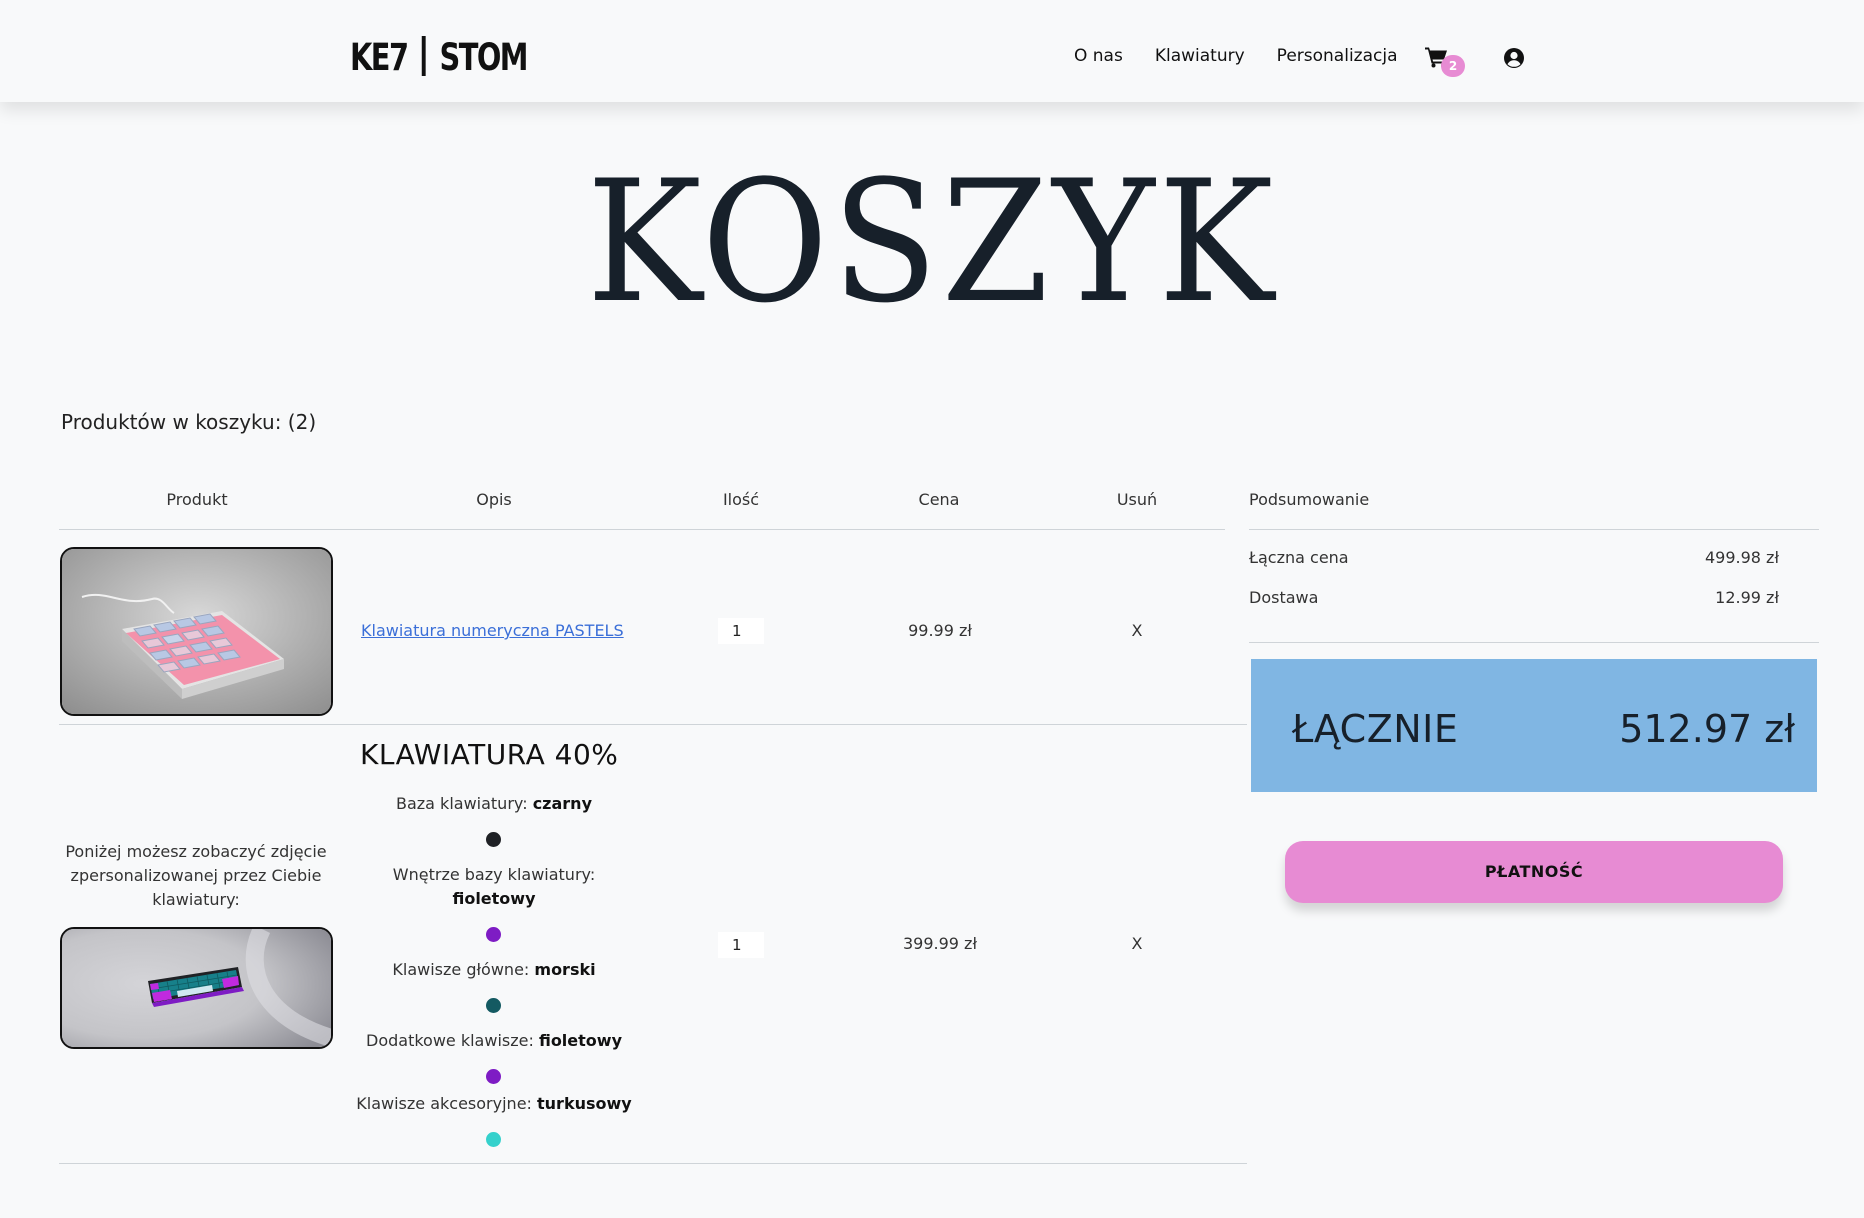  I want to click on spec-main-keys: Klawisze główne: morski, so click(494, 970).